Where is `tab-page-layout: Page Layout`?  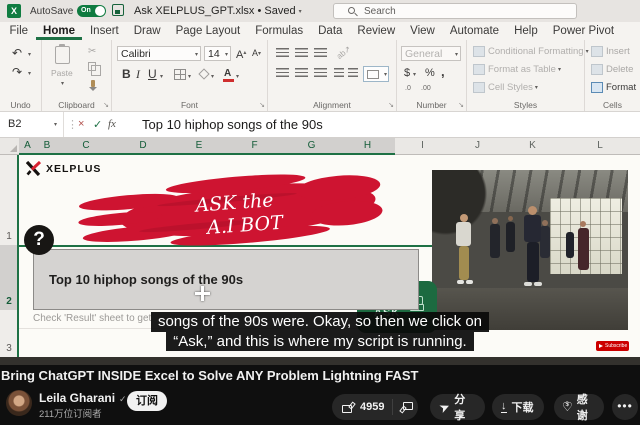 tab-page-layout: Page Layout is located at coordinates (208, 31).